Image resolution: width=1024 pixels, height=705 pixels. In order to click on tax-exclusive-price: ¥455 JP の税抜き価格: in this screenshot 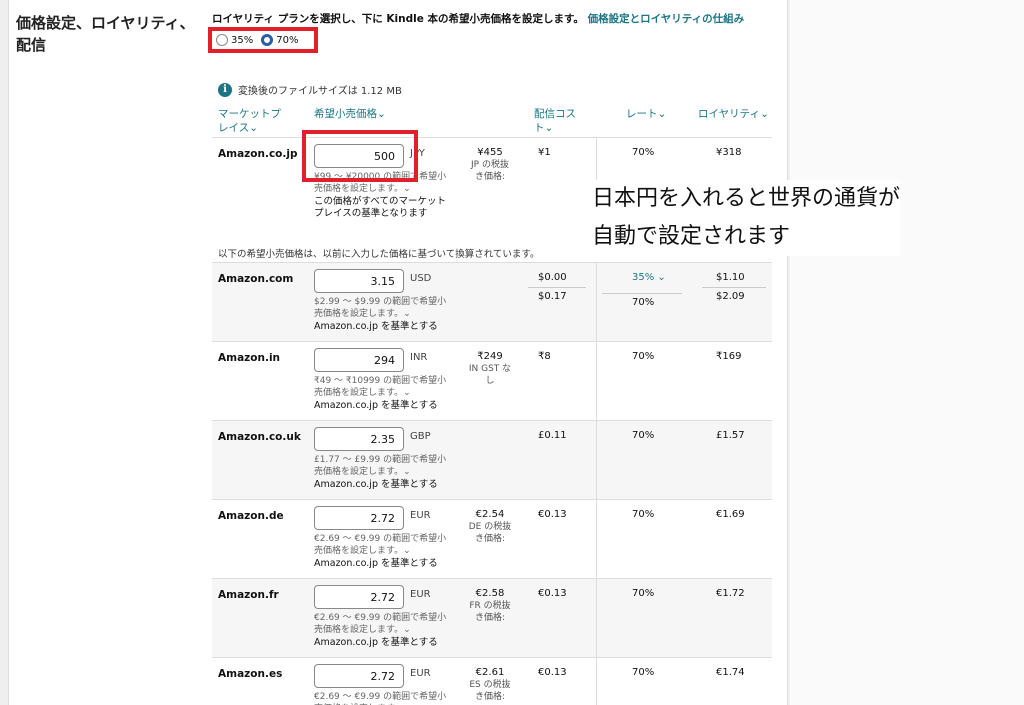, I will do `click(490, 164)`.